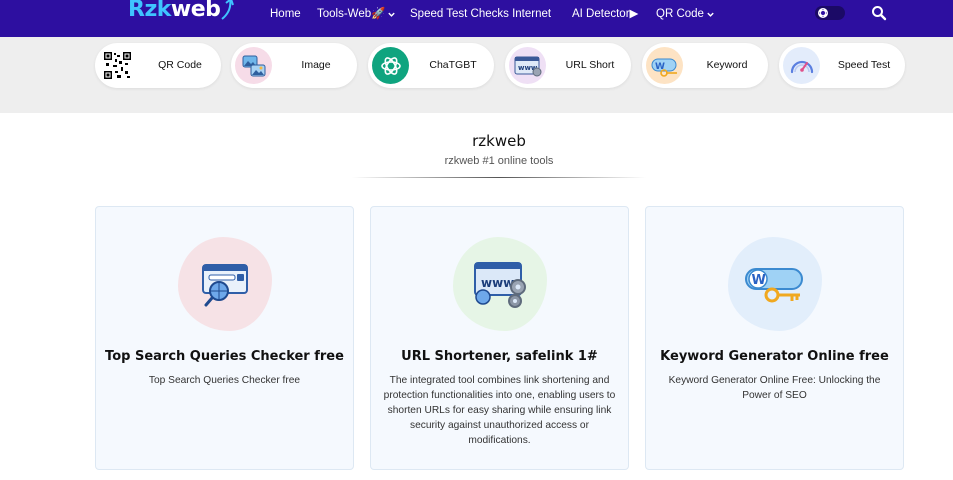  Describe the element at coordinates (774, 356) in the screenshot. I see `card-title: Keyword Generator Online free` at that location.